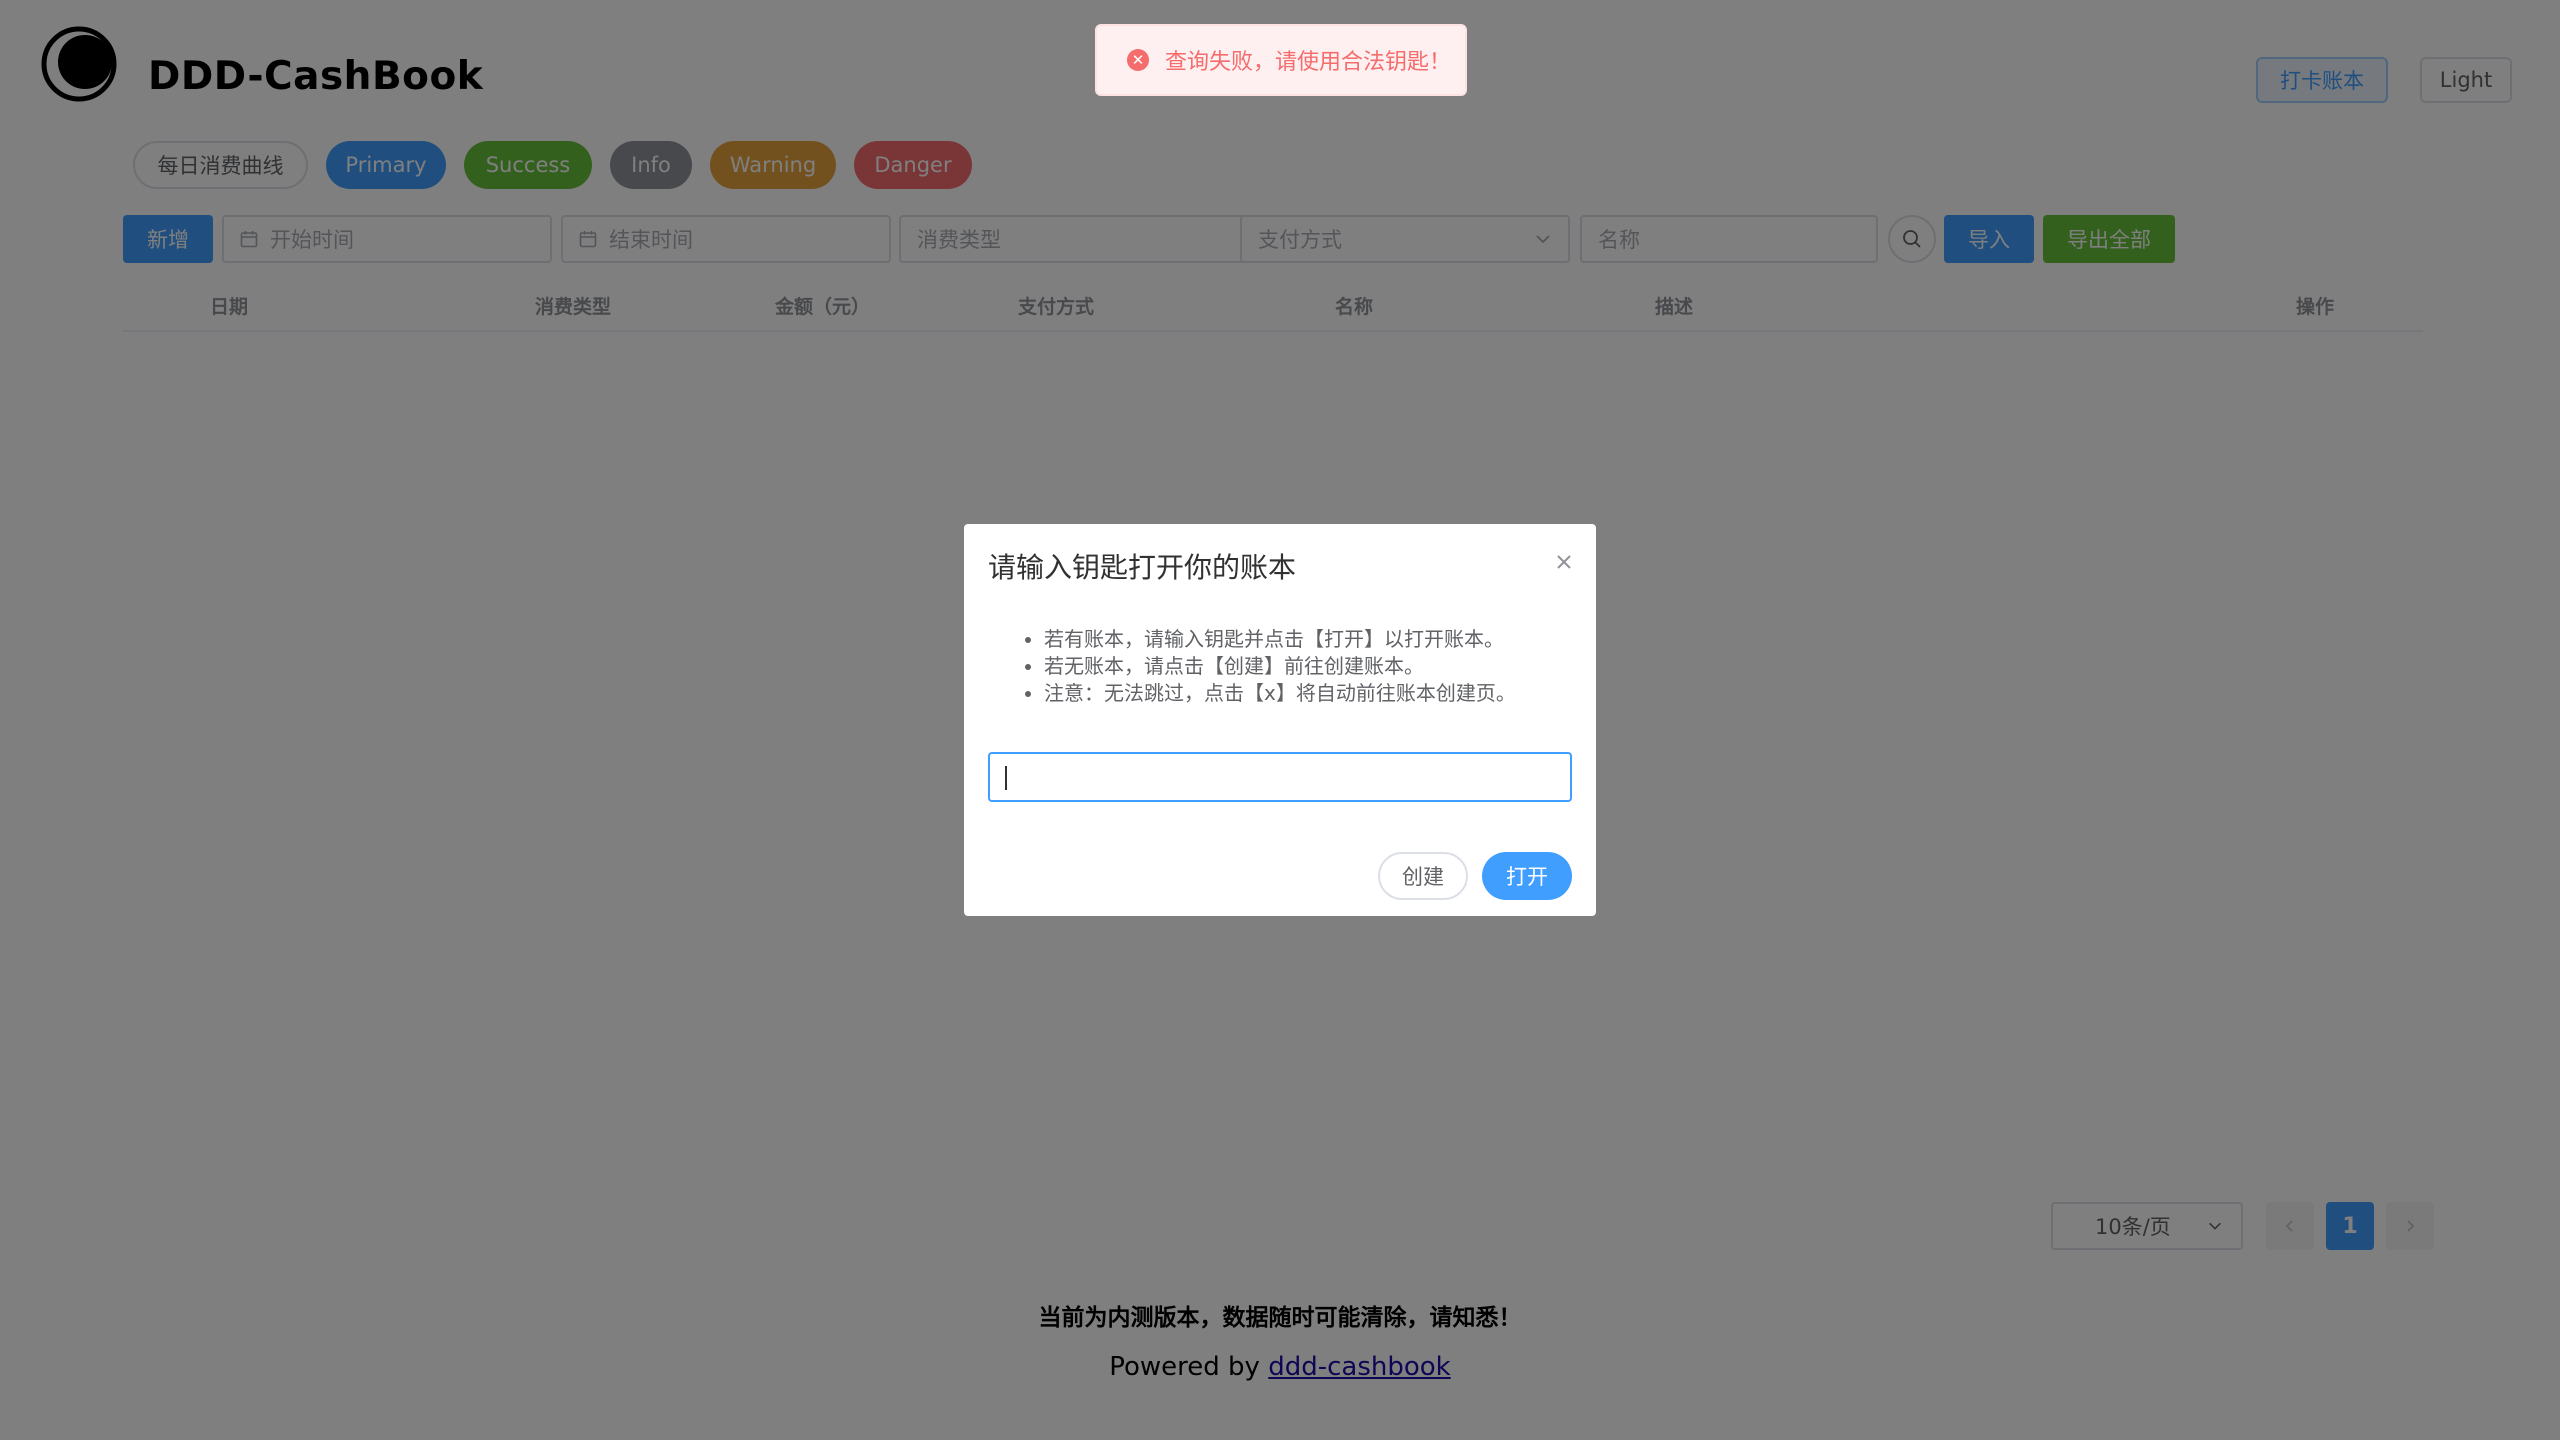 Image resolution: width=2560 pixels, height=1440 pixels. Describe the element at coordinates (1006, 778) in the screenshot. I see `text-caret` at that location.